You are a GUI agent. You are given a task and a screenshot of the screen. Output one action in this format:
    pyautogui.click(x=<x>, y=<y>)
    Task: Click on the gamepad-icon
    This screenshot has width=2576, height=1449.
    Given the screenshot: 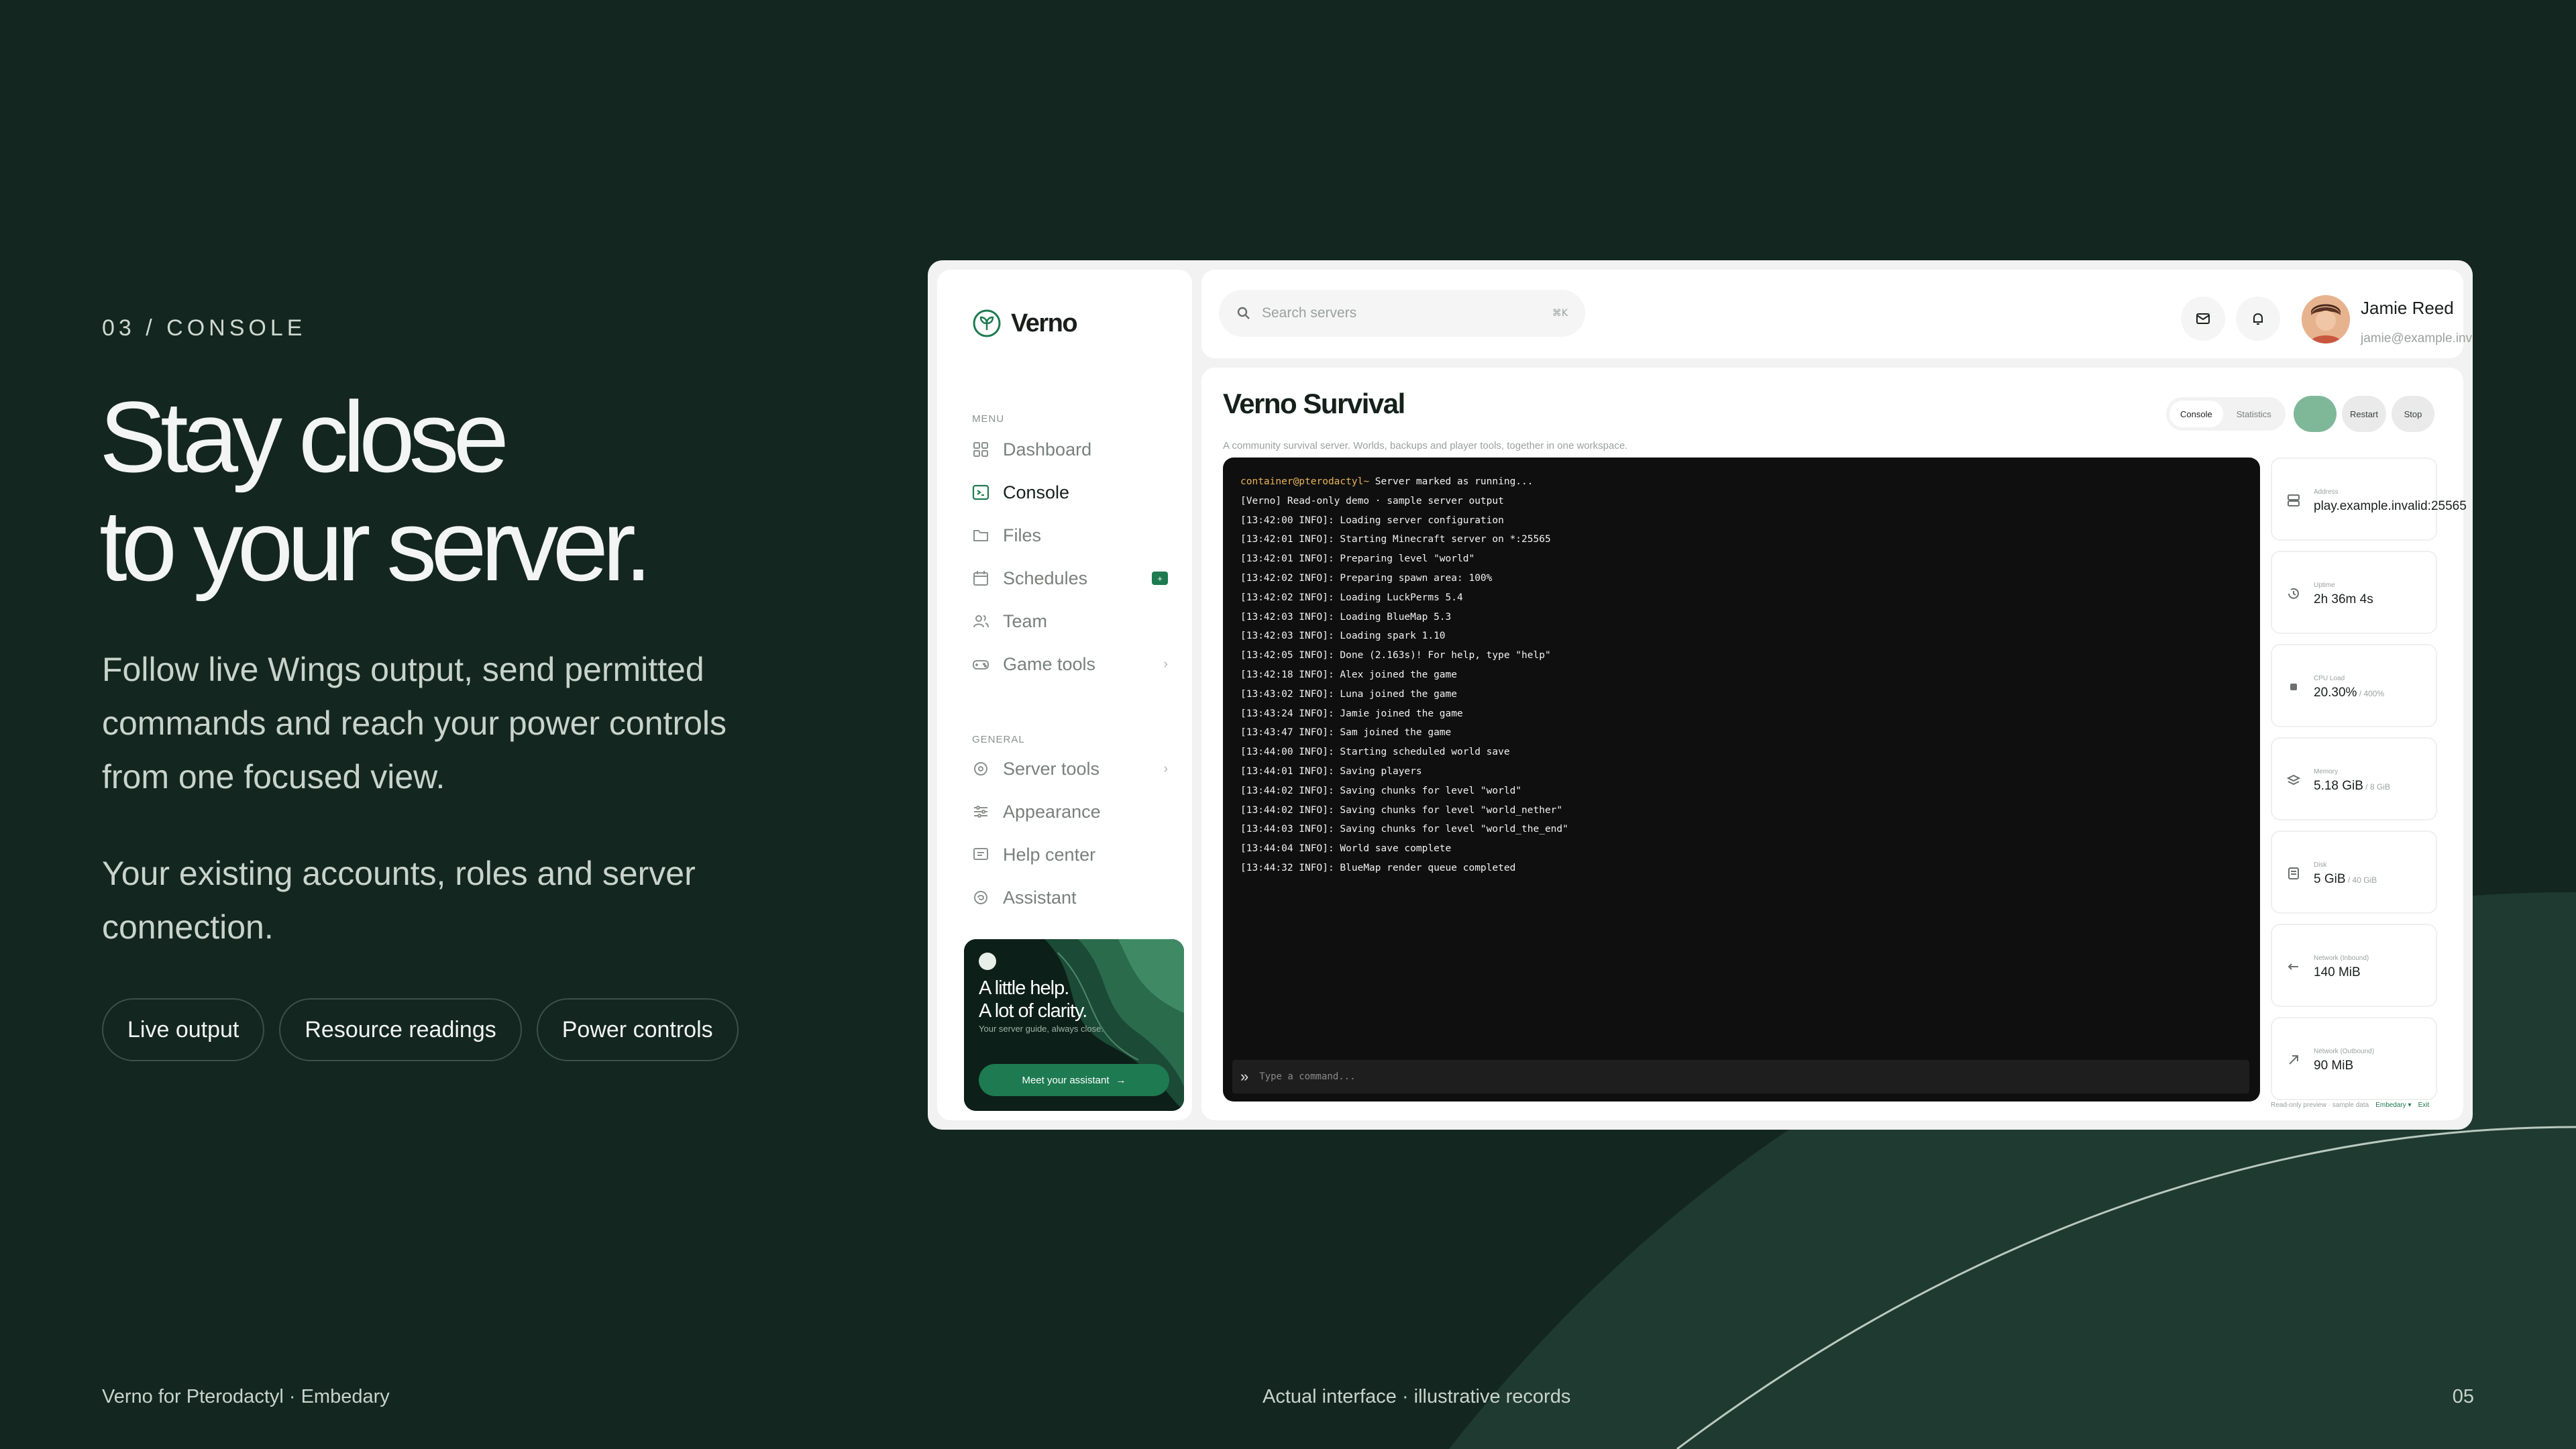 What is the action you would take?
    pyautogui.click(x=981, y=664)
    